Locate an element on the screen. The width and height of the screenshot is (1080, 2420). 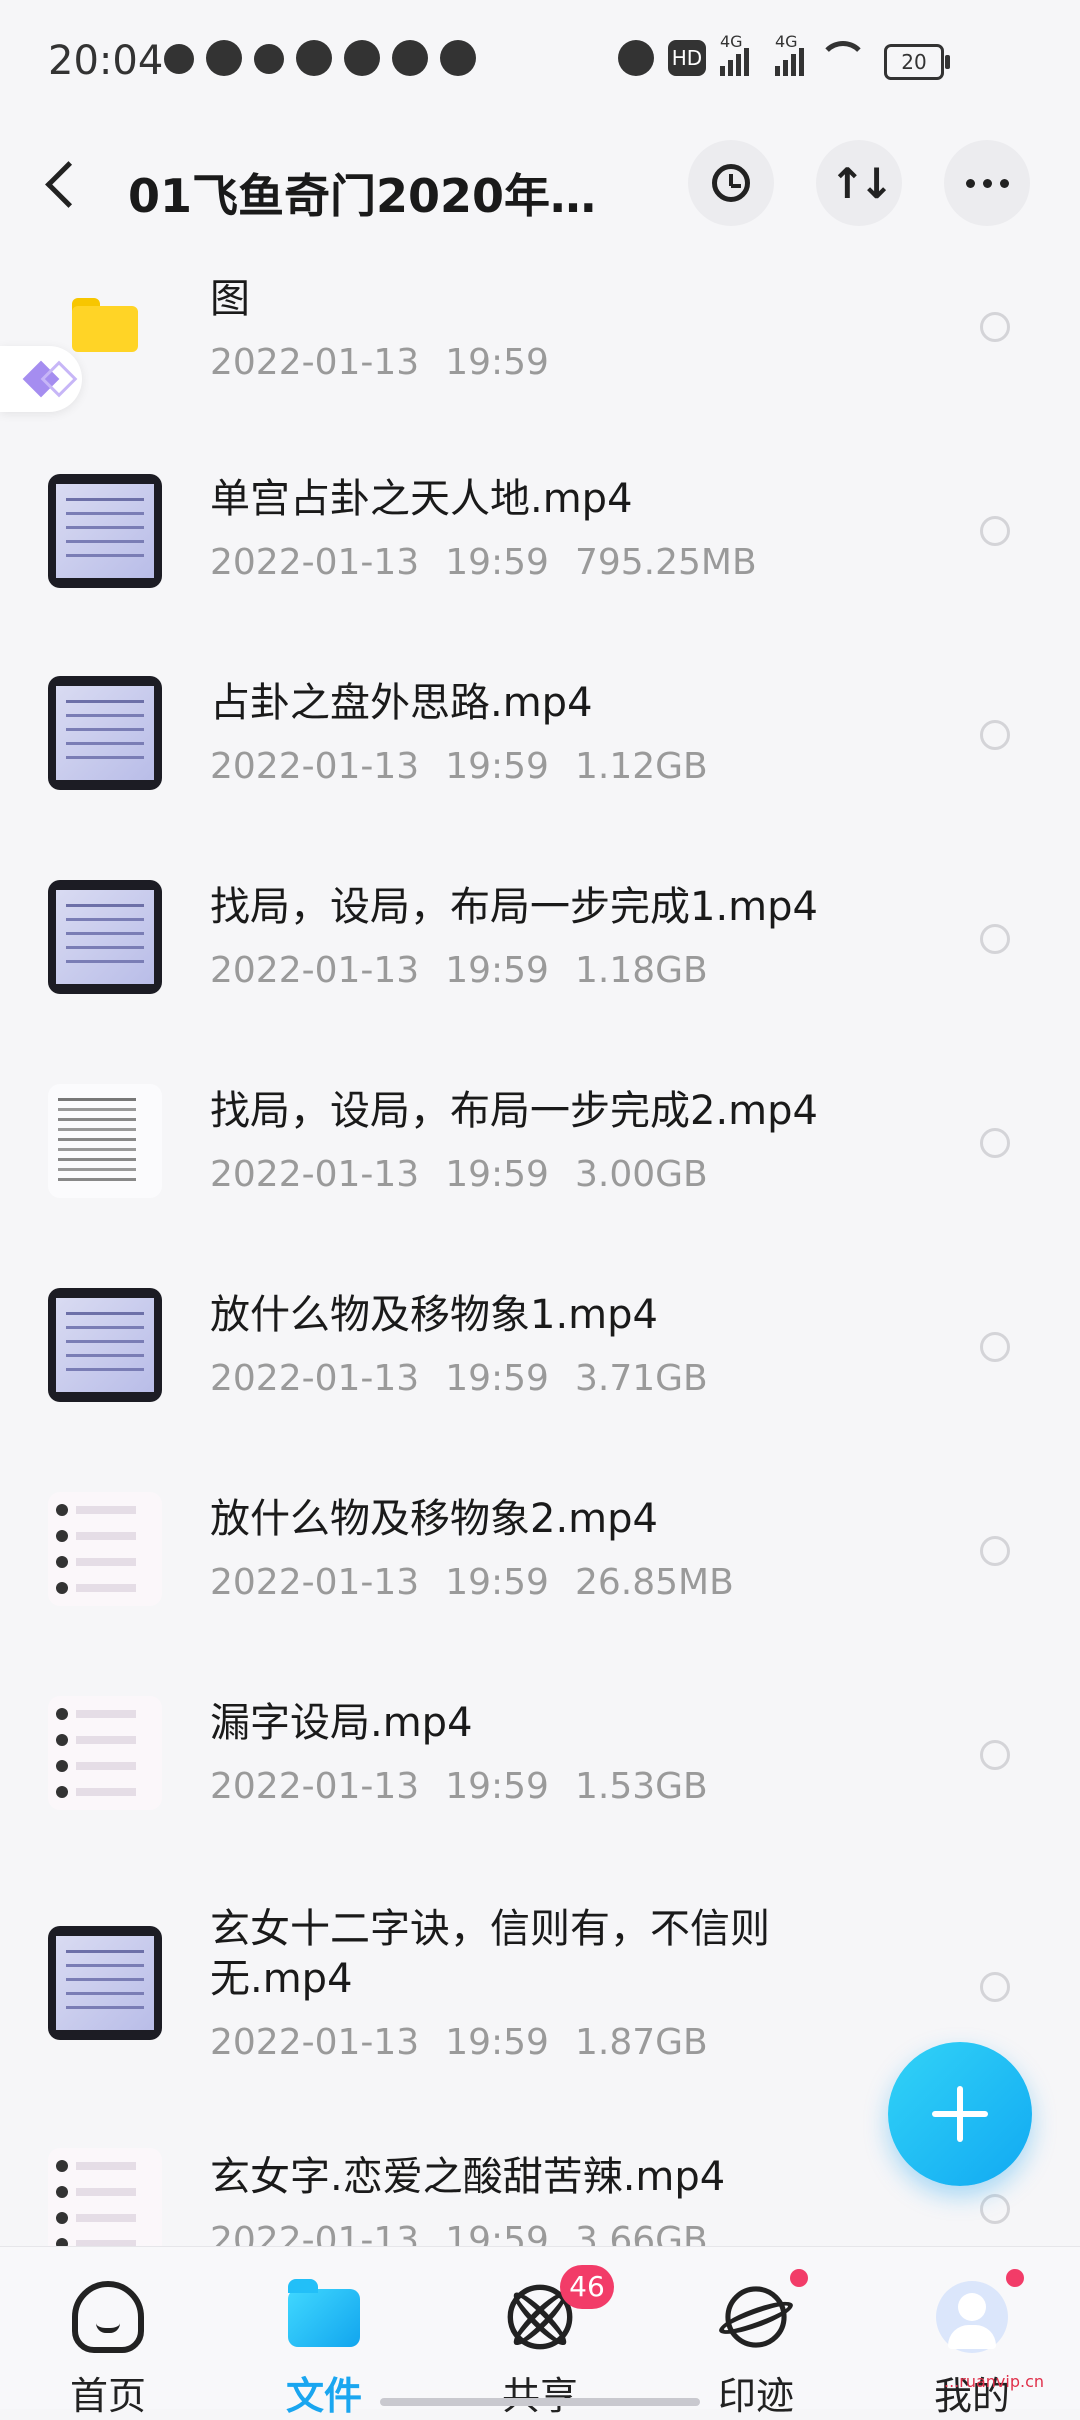
file-meta: 2022-01-13 19:59 1.18GB is located at coordinates (472, 970).